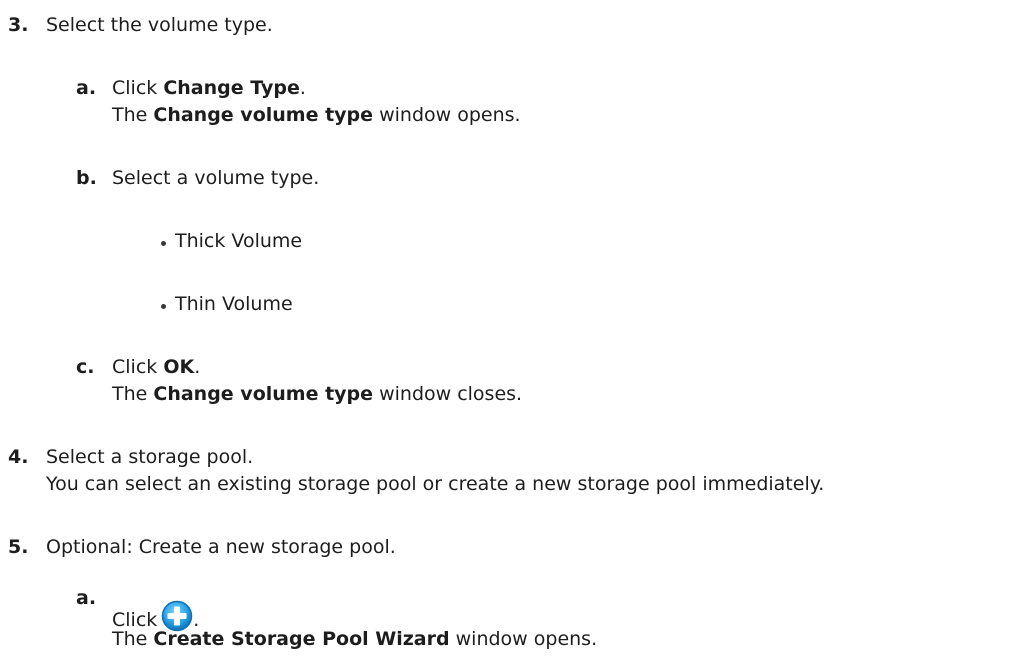 Image resolution: width=1011 pixels, height=659 pixels. Describe the element at coordinates (18, 457) in the screenshot. I see `step-number: 4.` at that location.